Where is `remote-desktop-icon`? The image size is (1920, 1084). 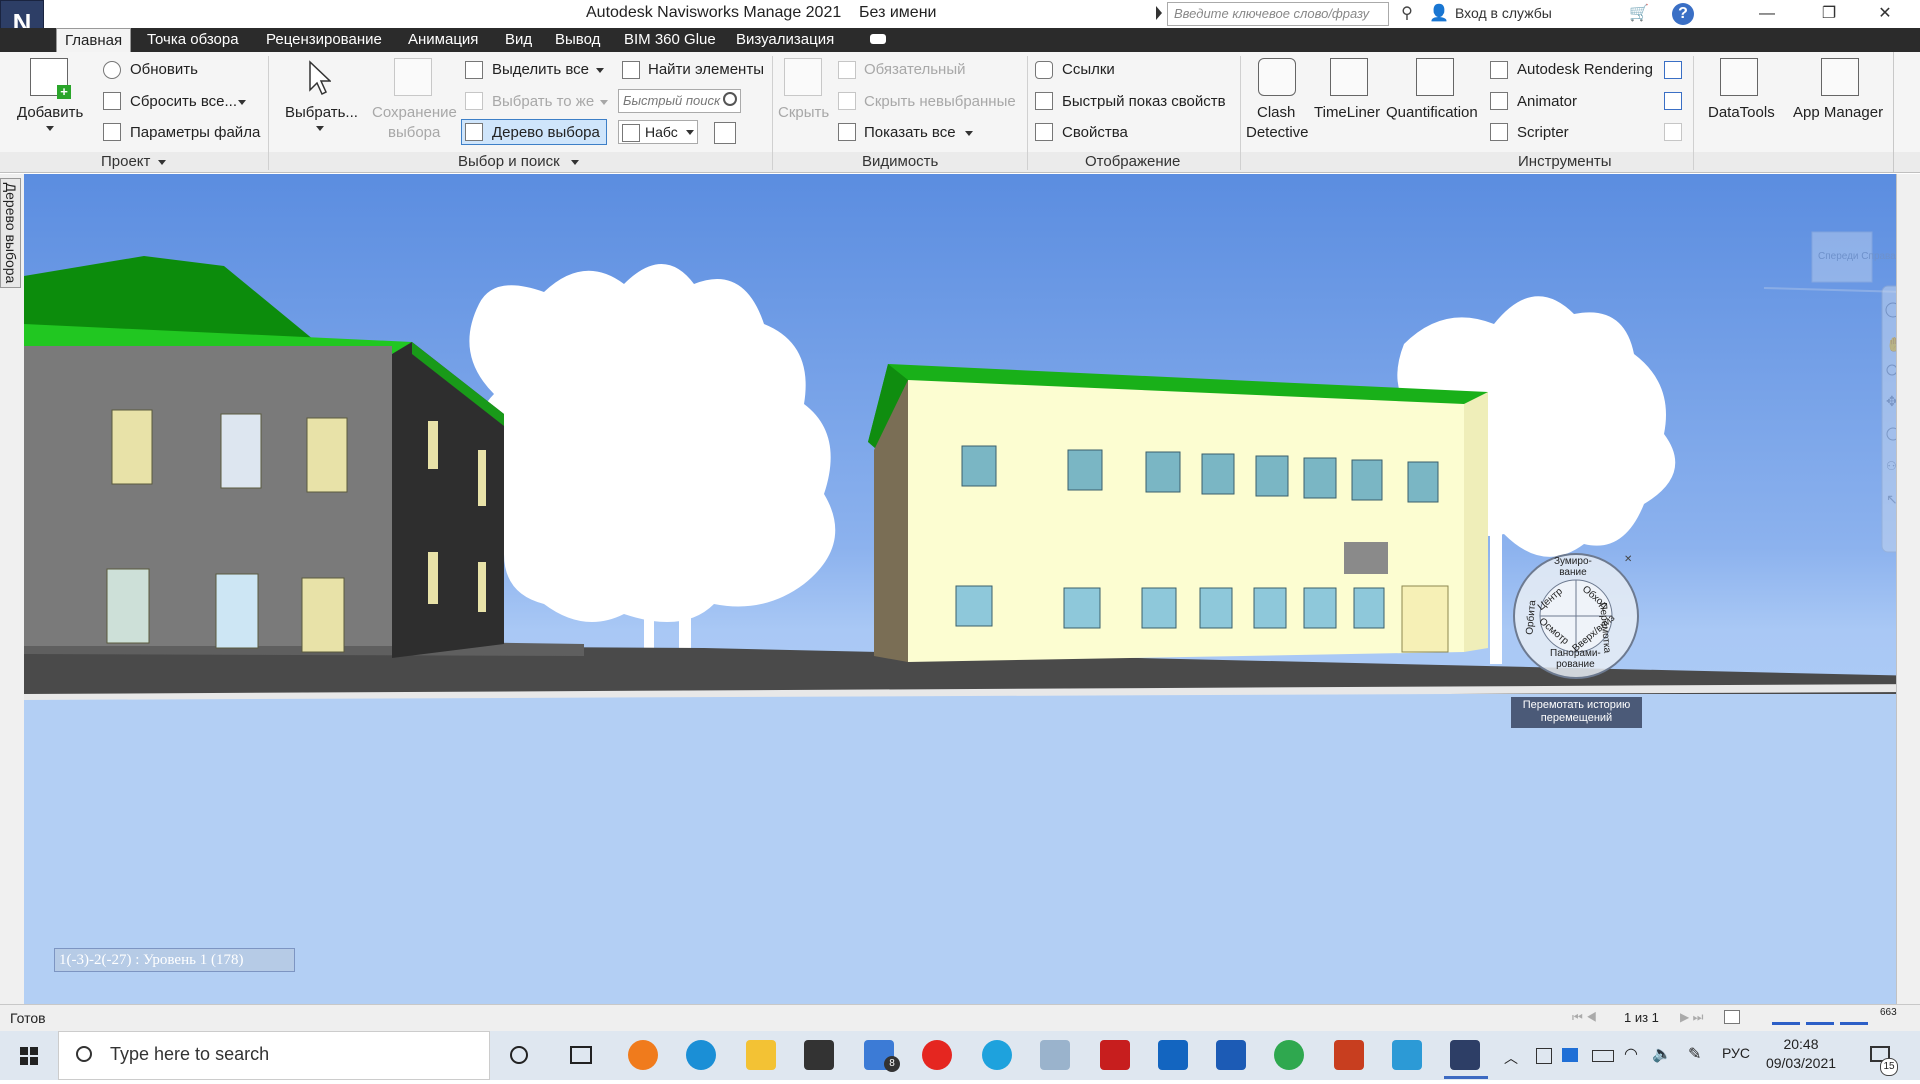 remote-desktop-icon is located at coordinates (1407, 1055).